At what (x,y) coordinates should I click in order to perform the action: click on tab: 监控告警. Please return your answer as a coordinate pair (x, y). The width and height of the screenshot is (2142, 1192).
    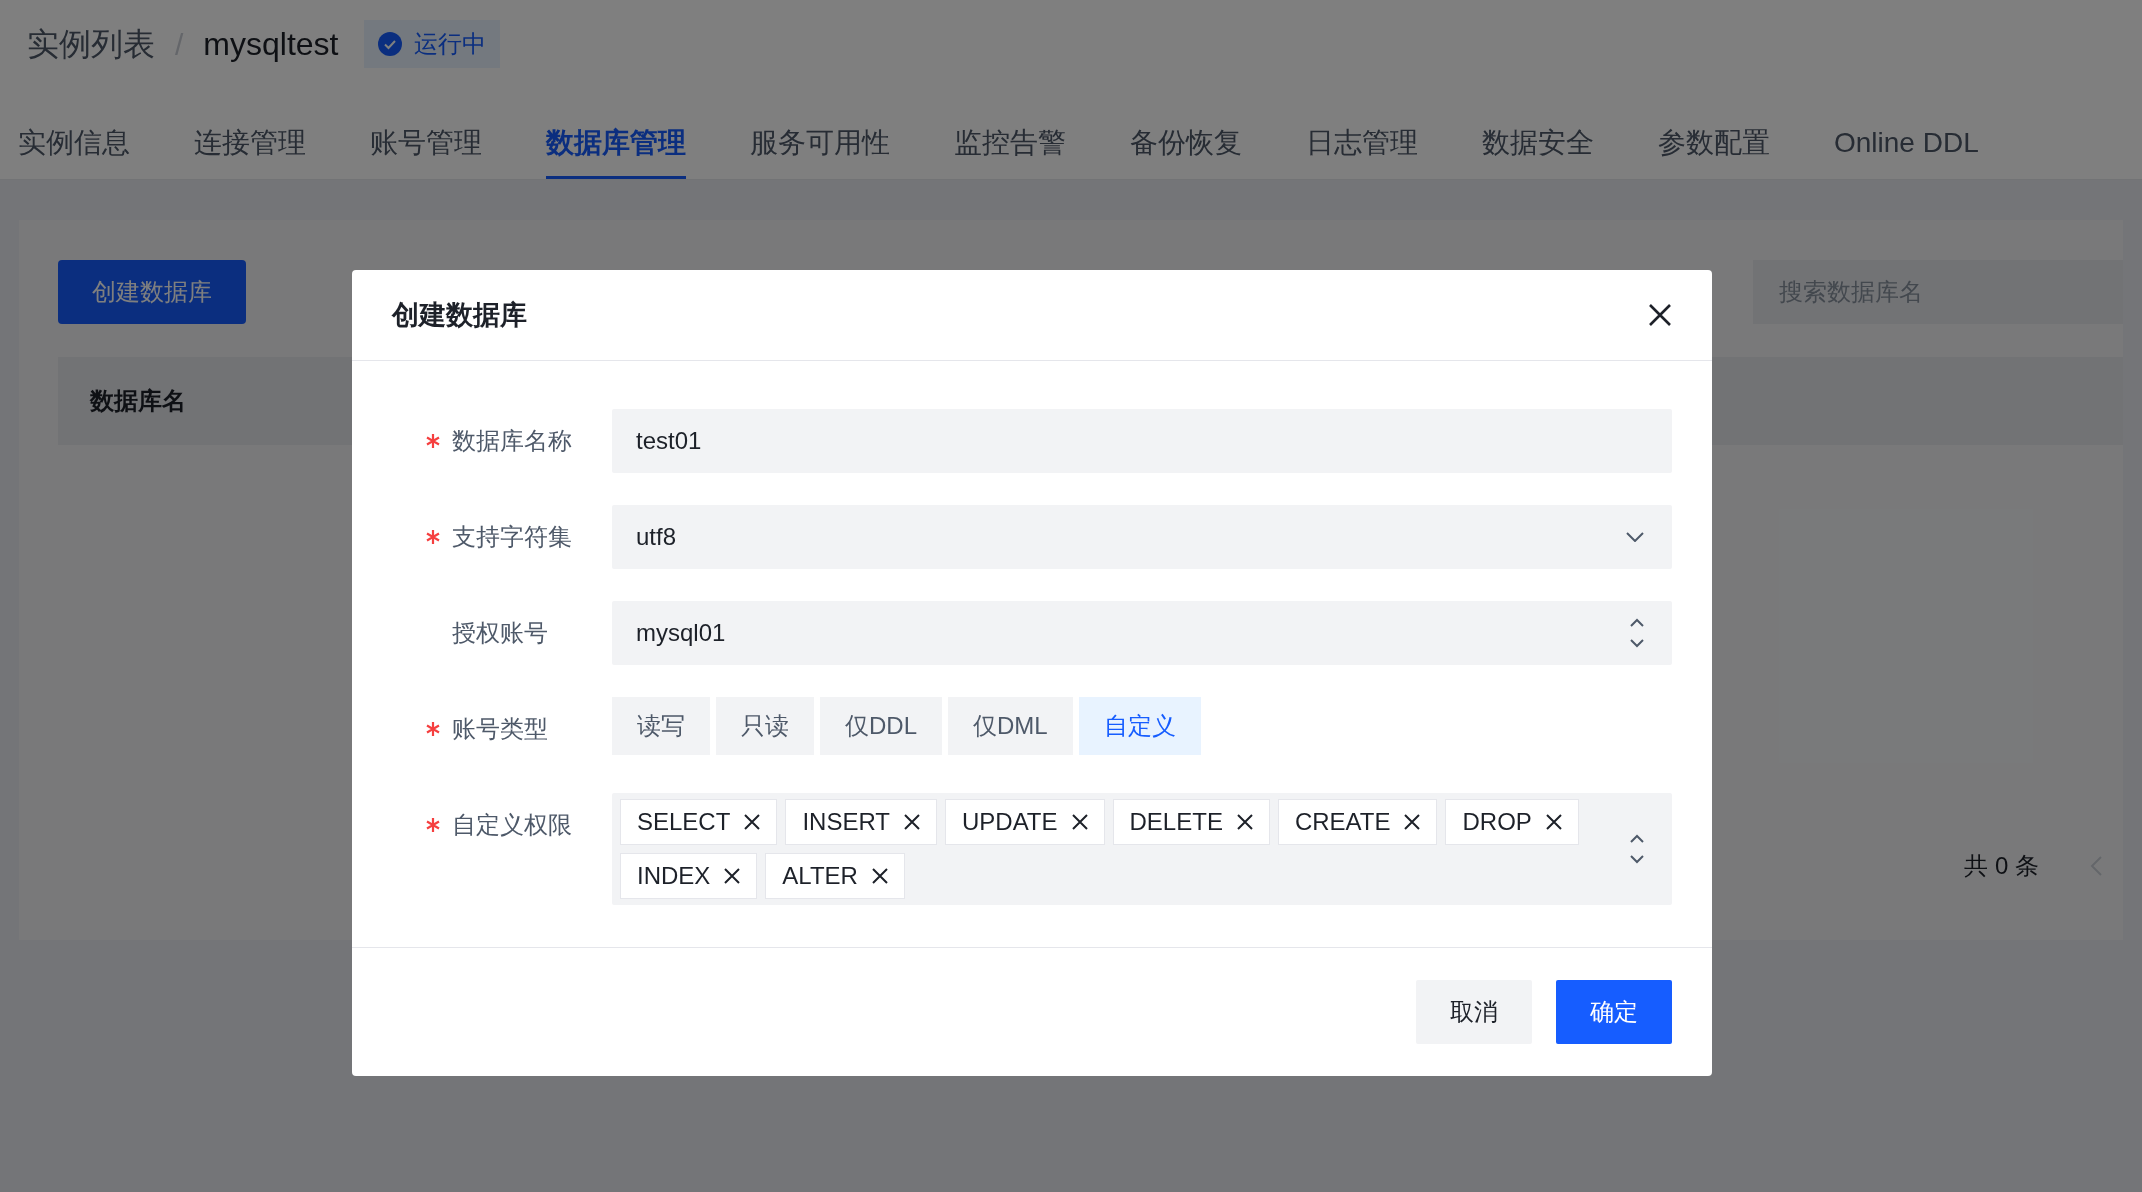
    Looking at the image, I should click on (1010, 133).